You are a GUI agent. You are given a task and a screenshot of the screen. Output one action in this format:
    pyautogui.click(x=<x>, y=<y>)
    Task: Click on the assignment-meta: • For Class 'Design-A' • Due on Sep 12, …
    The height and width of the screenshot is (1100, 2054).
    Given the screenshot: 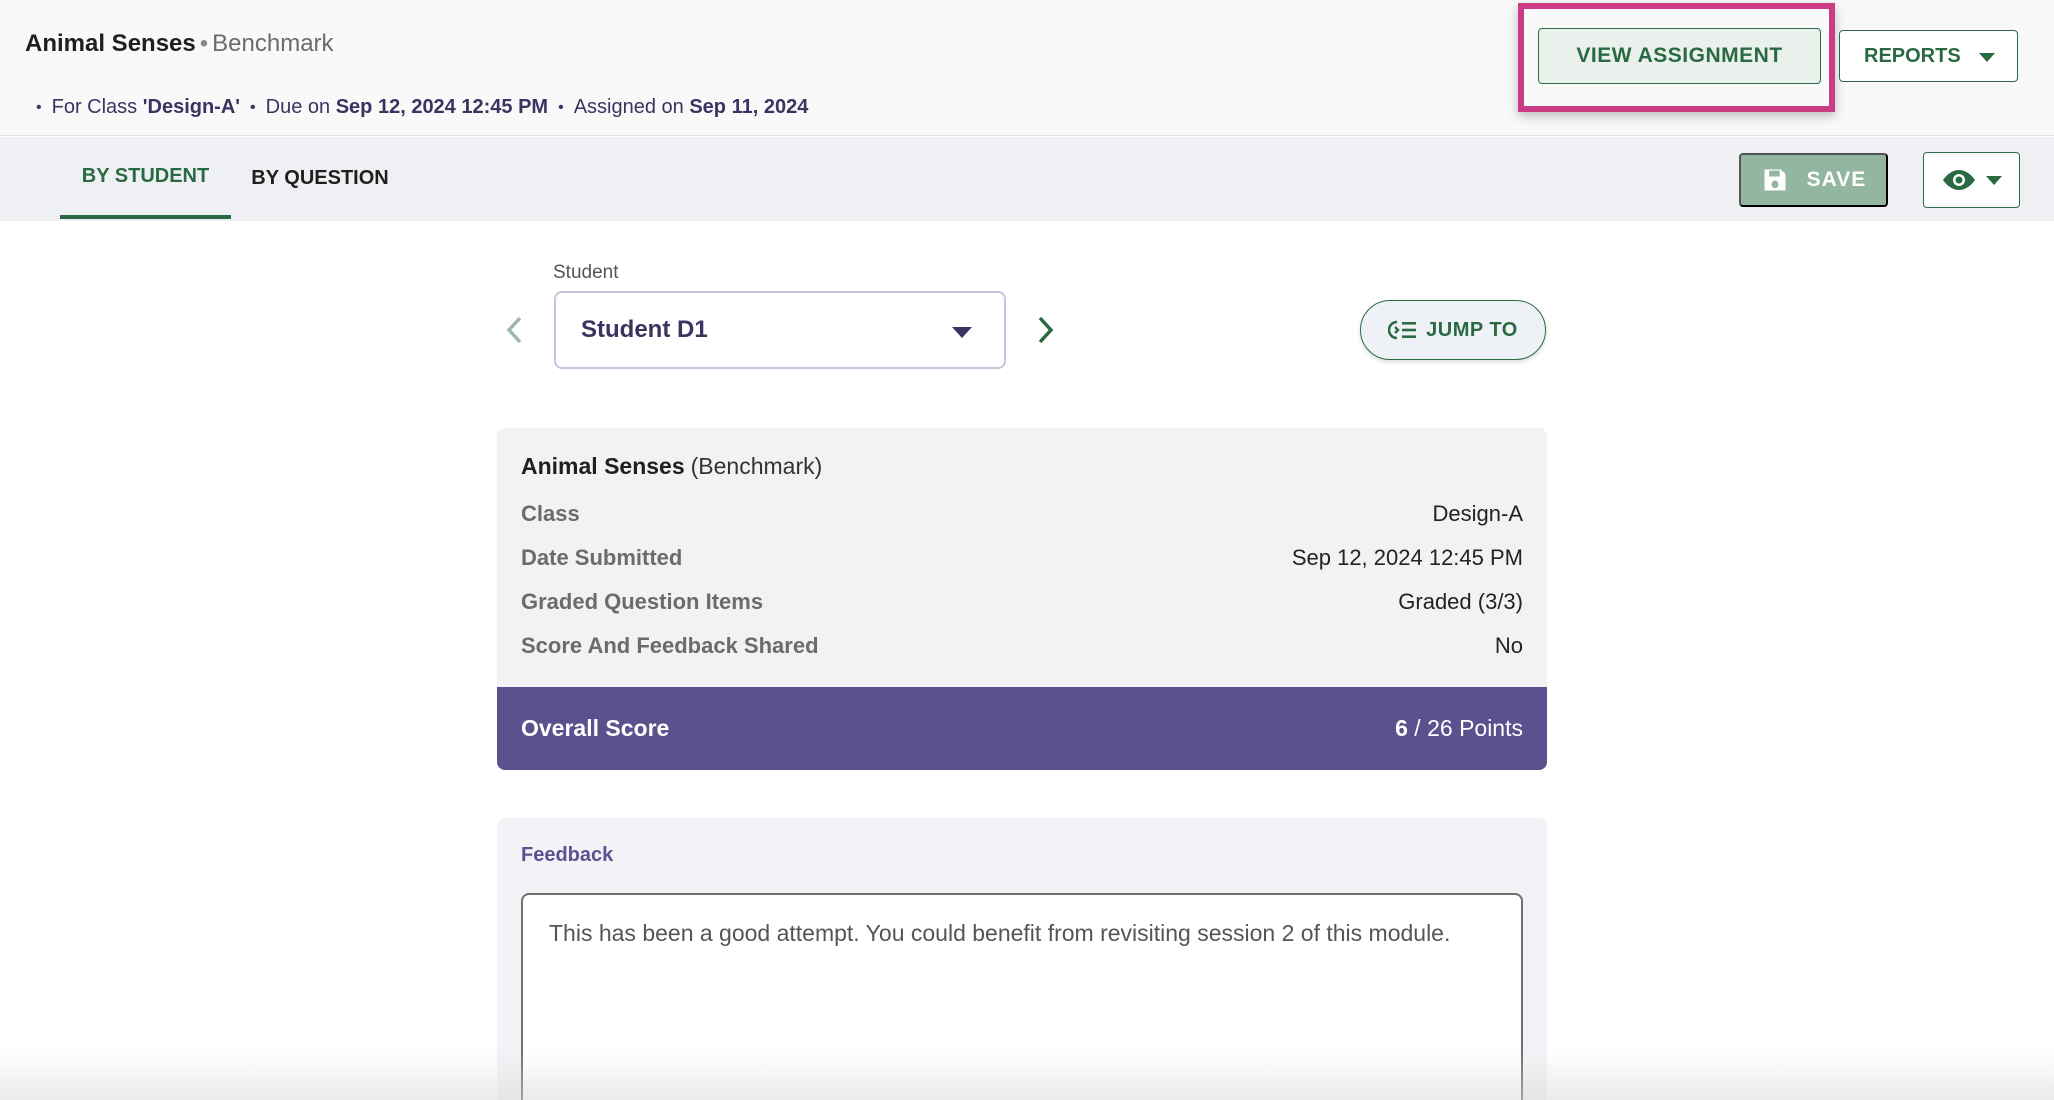 What is the action you would take?
    pyautogui.click(x=422, y=107)
    